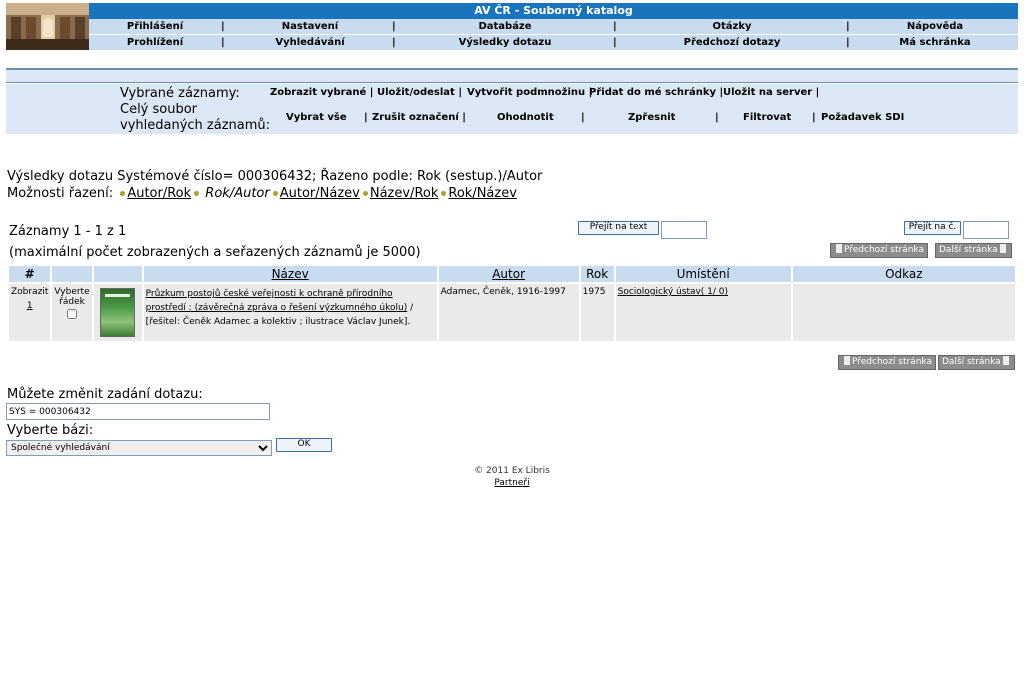 This screenshot has width=1024, height=696. I want to click on goto-number-button: Přejít na č., so click(932, 228).